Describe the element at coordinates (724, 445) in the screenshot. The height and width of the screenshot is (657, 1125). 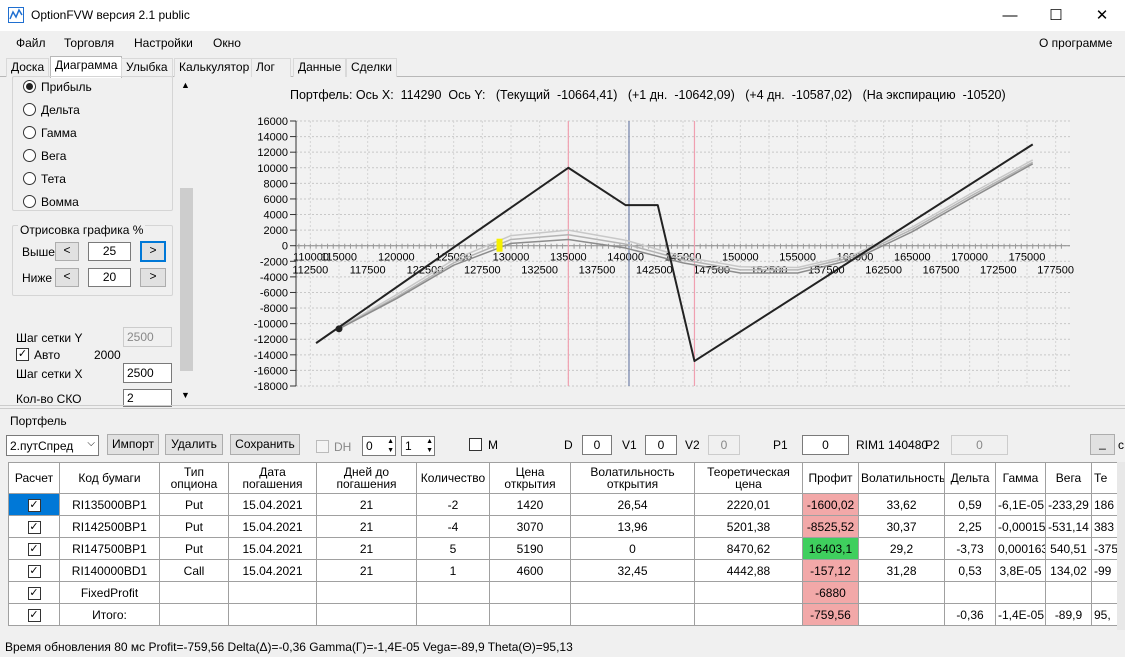
I see `v2-input: 0` at that location.